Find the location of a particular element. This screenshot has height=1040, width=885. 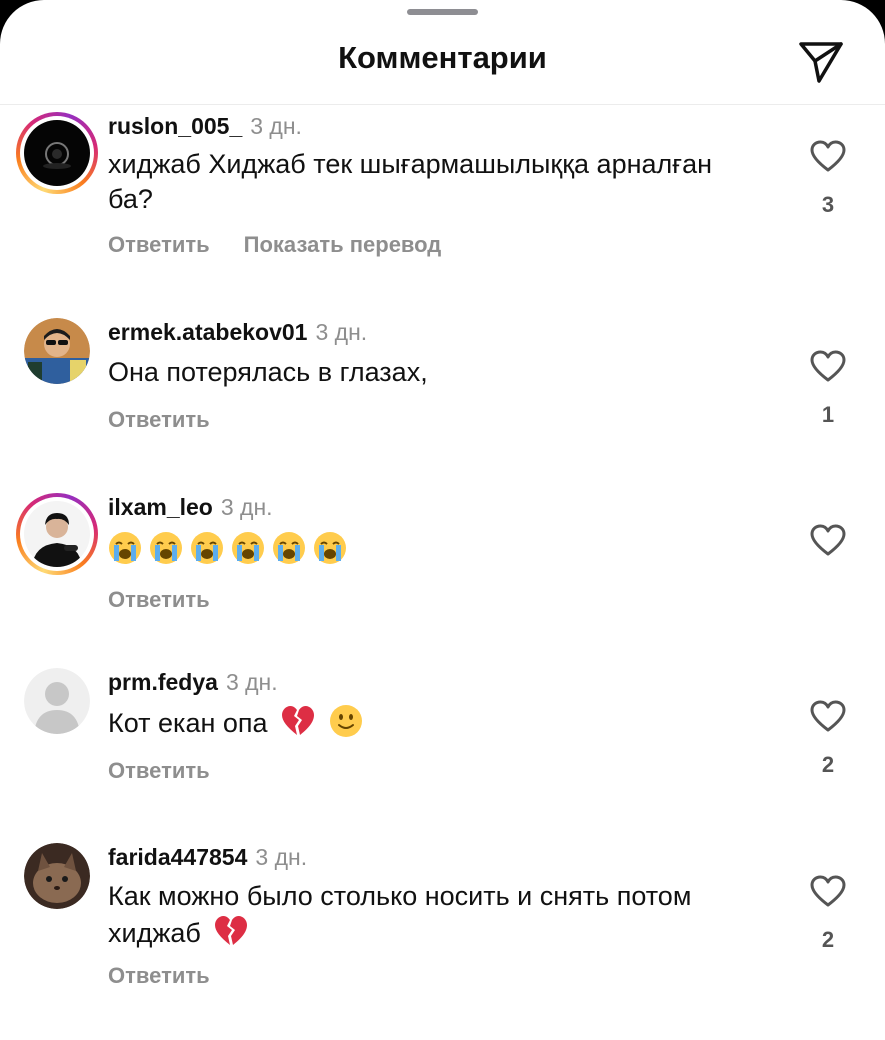

comment-text: Она потерялась в глазах, is located at coordinates (268, 372).